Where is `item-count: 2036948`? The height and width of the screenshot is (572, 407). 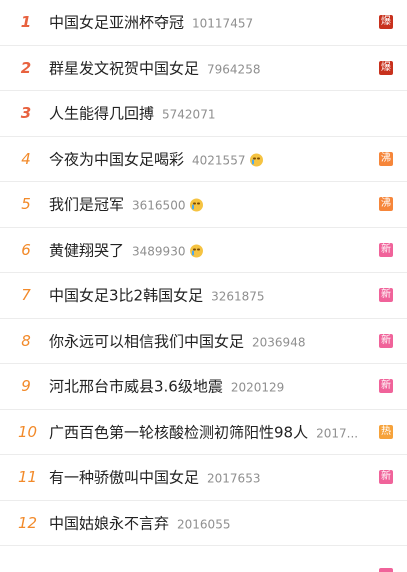
item-count: 2036948 is located at coordinates (279, 342).